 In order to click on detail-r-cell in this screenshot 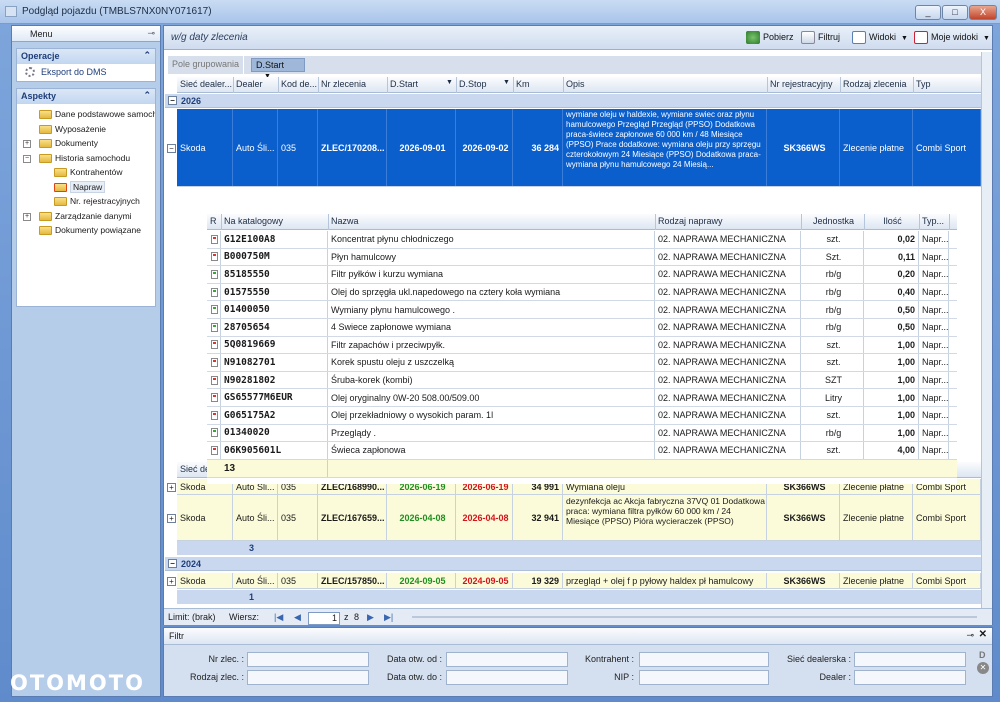, I will do `click(214, 327)`.